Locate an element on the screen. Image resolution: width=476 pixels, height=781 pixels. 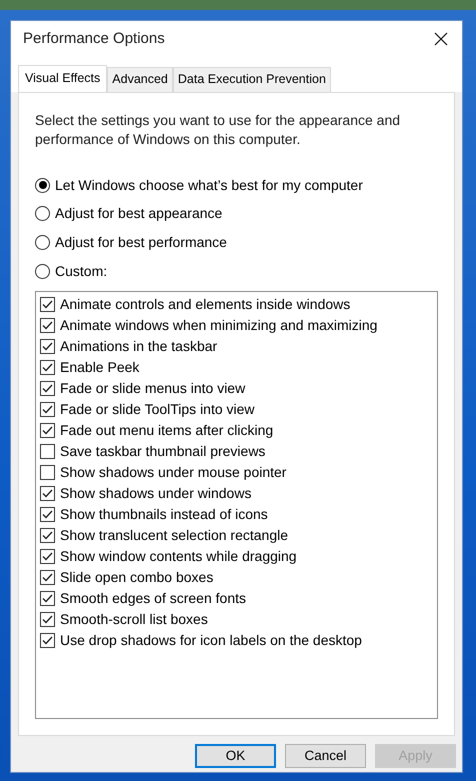
checkbox-label: Fade or slide ToolTips into view is located at coordinates (157, 409).